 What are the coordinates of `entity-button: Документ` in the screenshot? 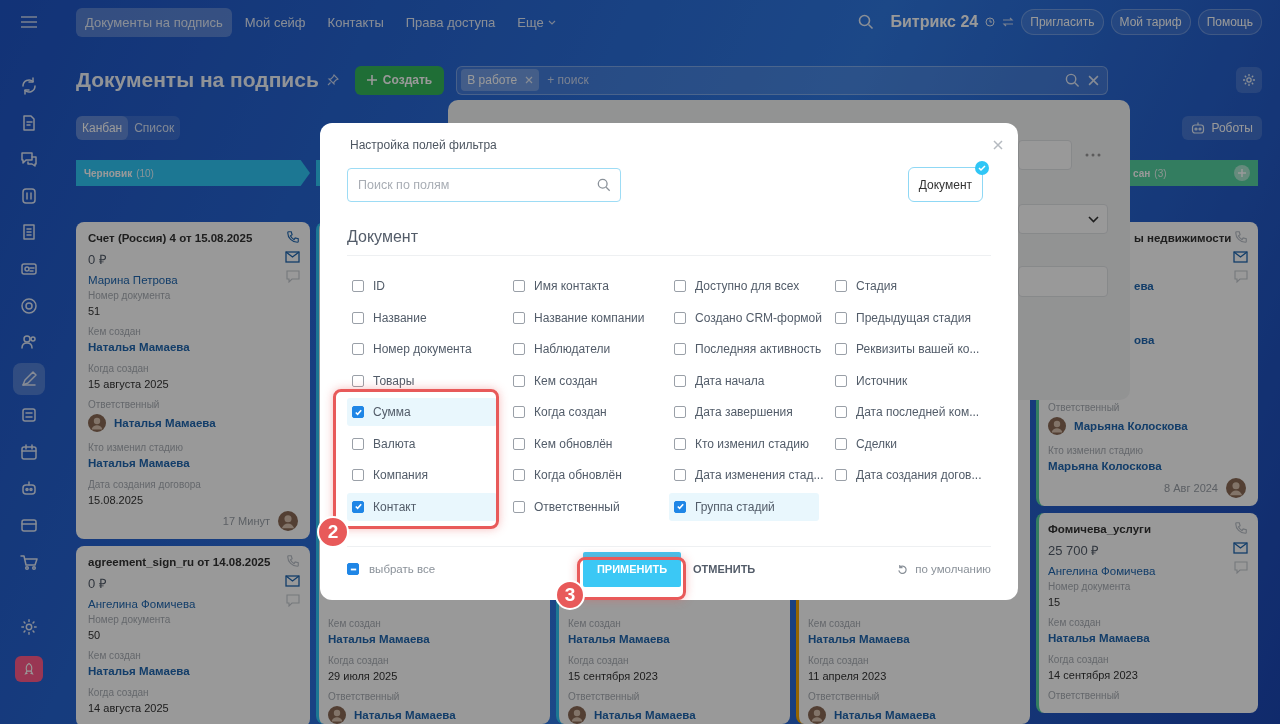 It's located at (945, 184).